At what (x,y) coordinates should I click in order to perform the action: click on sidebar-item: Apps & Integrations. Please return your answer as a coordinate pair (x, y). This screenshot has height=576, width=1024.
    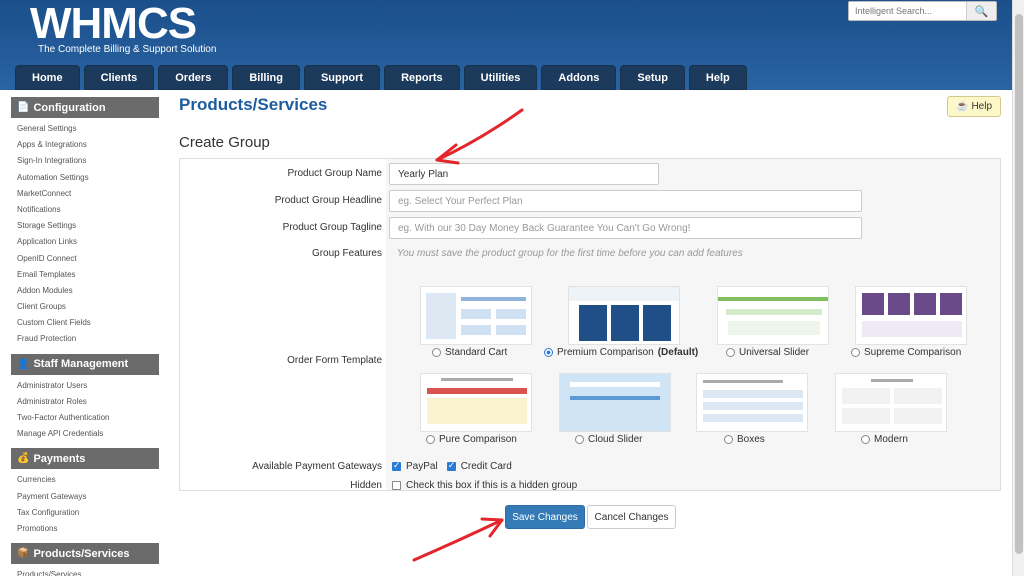
    Looking at the image, I should click on (88, 145).